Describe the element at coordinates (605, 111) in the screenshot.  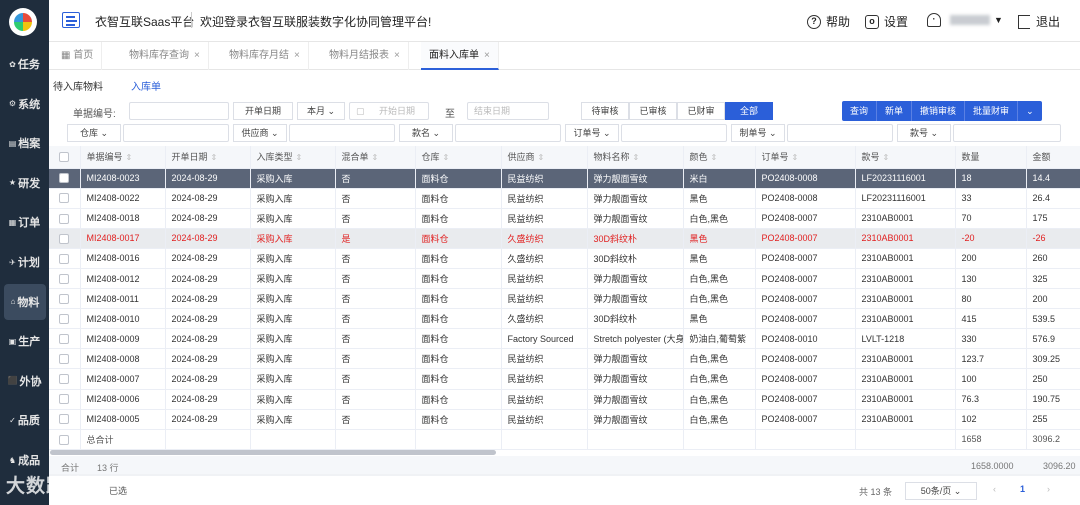
I see `status-filter-0: 待审核` at that location.